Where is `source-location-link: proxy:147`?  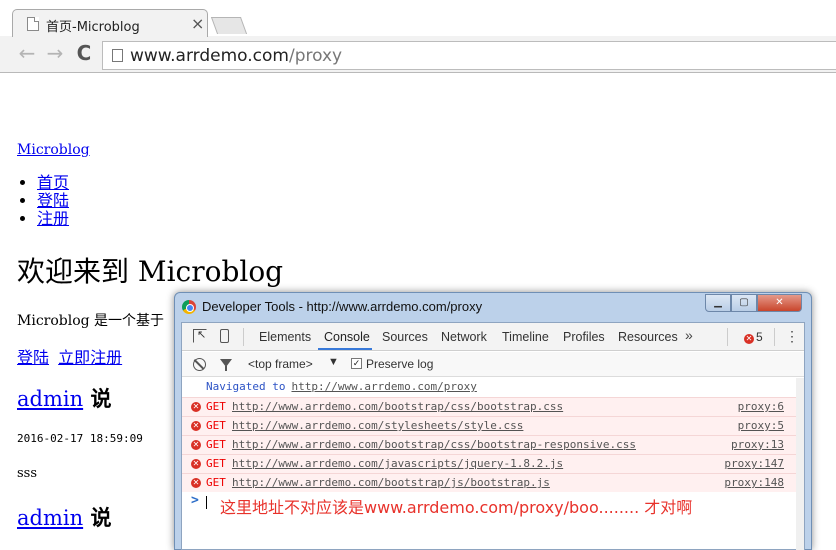
source-location-link: proxy:147 is located at coordinates (754, 464).